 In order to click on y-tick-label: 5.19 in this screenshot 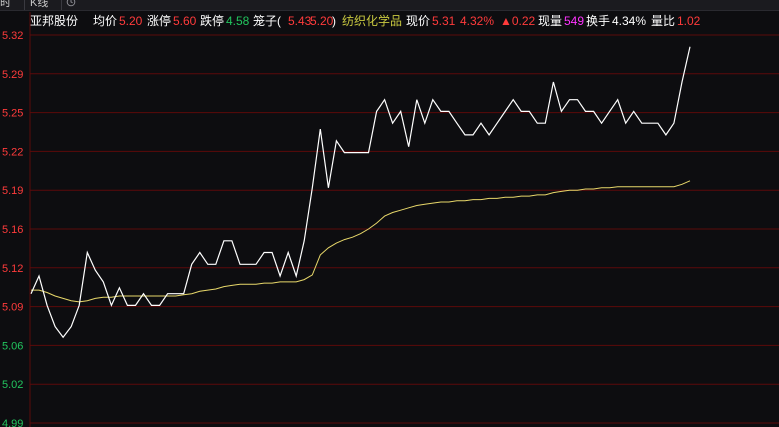, I will do `click(12, 191)`.